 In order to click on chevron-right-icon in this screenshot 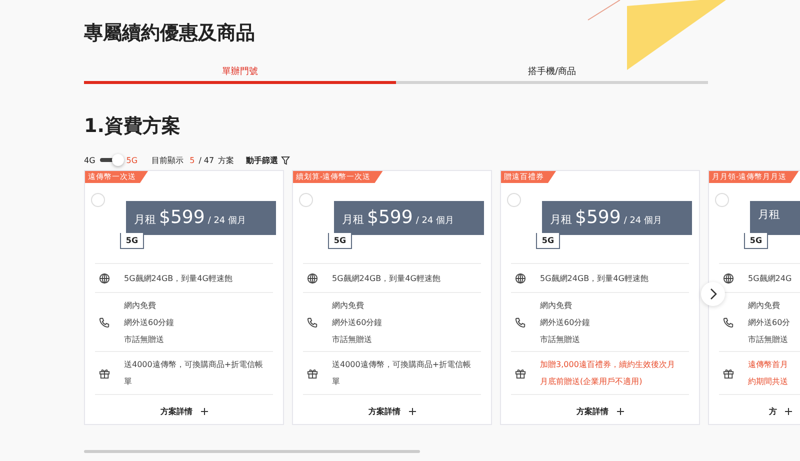, I will do `click(713, 294)`.